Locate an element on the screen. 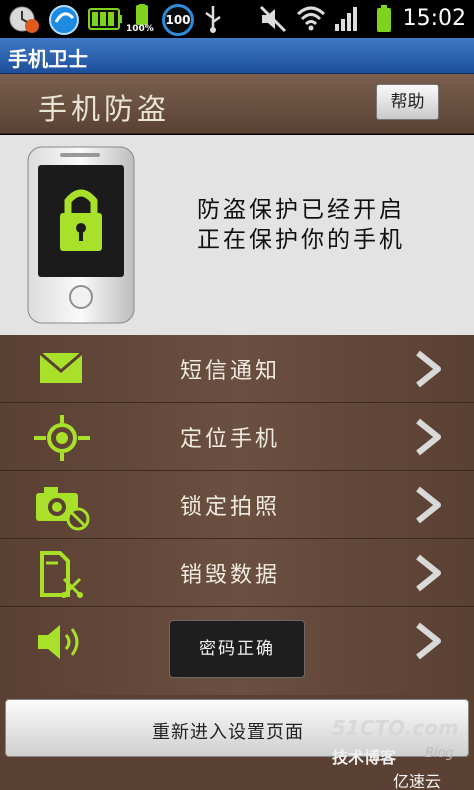 Image resolution: width=474 pixels, height=790 pixels. help-button: 帮助 is located at coordinates (407, 102).